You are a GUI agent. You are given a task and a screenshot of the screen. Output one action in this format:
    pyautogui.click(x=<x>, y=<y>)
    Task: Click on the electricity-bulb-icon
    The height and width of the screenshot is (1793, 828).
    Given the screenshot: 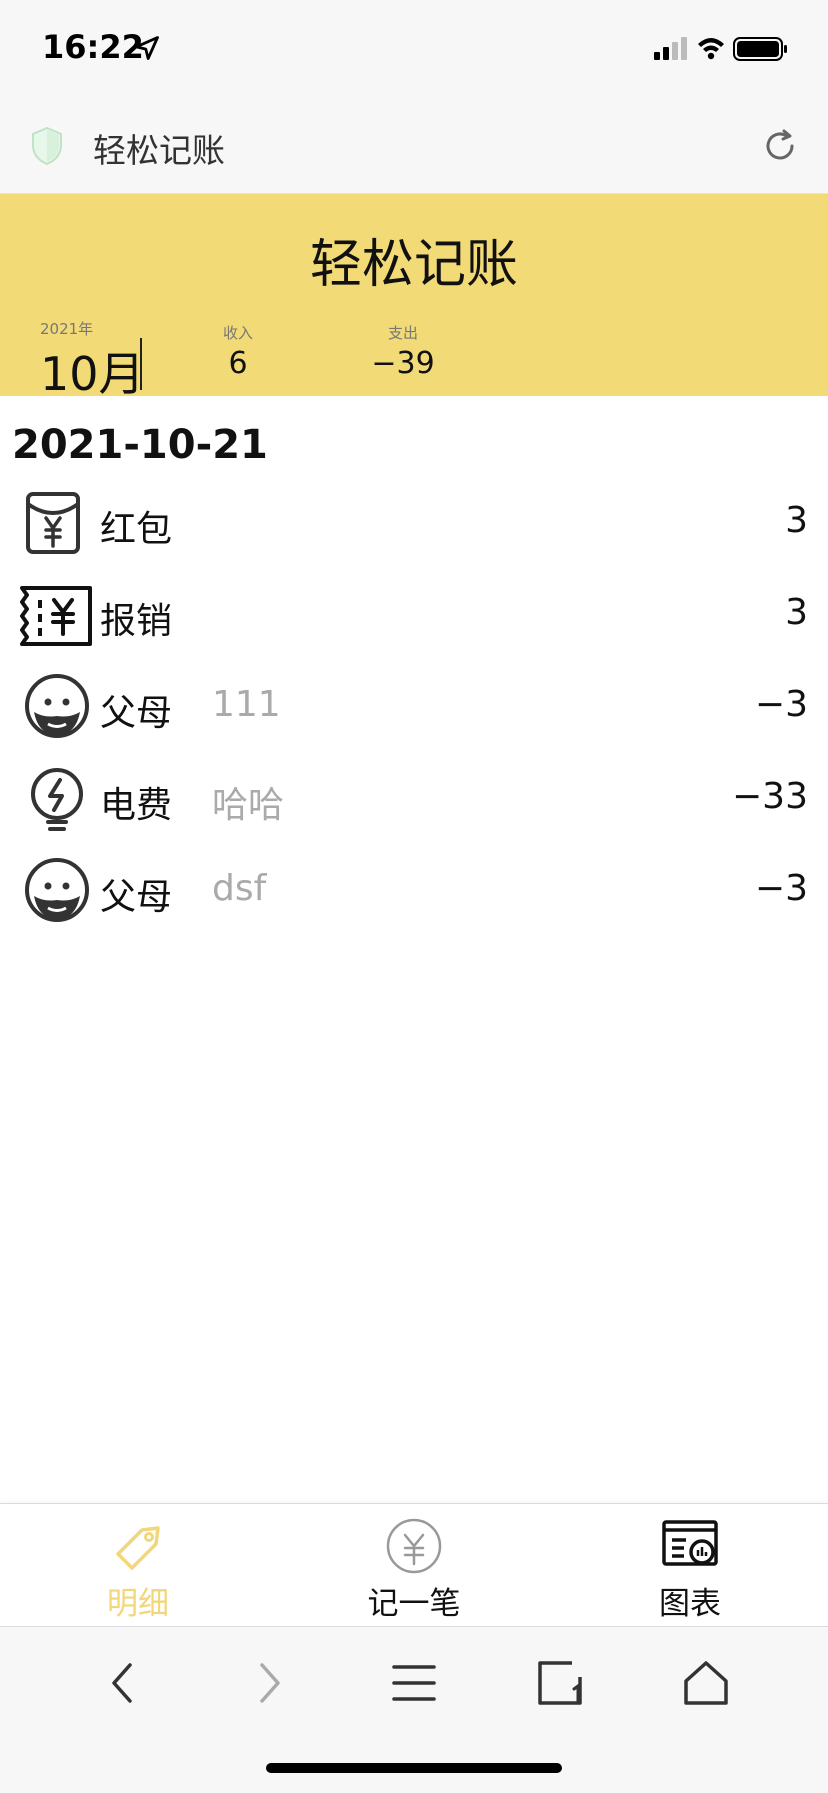 What is the action you would take?
    pyautogui.click(x=57, y=799)
    